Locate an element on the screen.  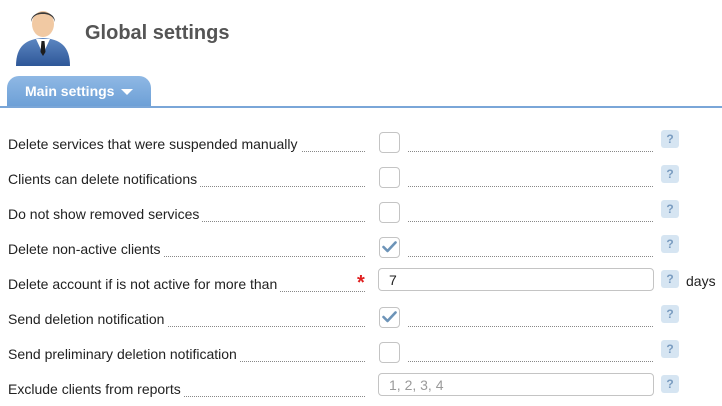
setting-row: Exclude clients from reports? is located at coordinates (361, 388).